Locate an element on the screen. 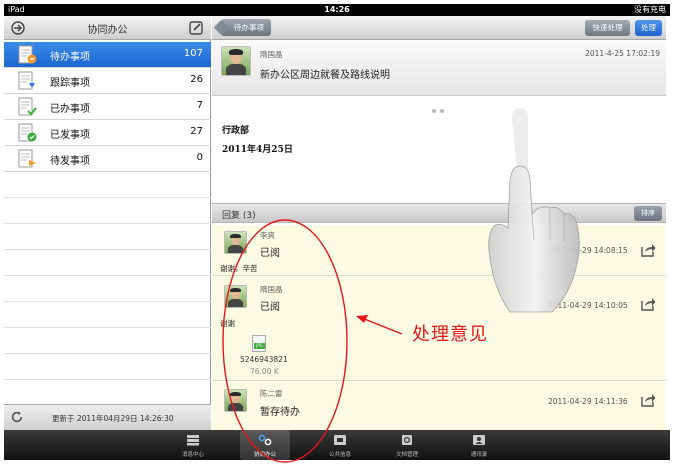 The image size is (674, 466). sidebar-item-tracking: 跟踪事项 26 is located at coordinates (107, 81).